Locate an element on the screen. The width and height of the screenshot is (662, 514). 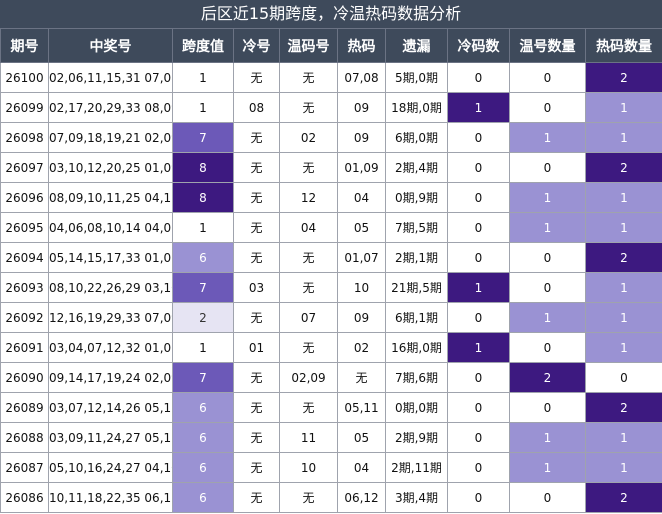
table-row: 26093 08,10,22,26,29 03,10 7 03 无 10 21期,5期 1 0 1 is located at coordinates (331, 287).